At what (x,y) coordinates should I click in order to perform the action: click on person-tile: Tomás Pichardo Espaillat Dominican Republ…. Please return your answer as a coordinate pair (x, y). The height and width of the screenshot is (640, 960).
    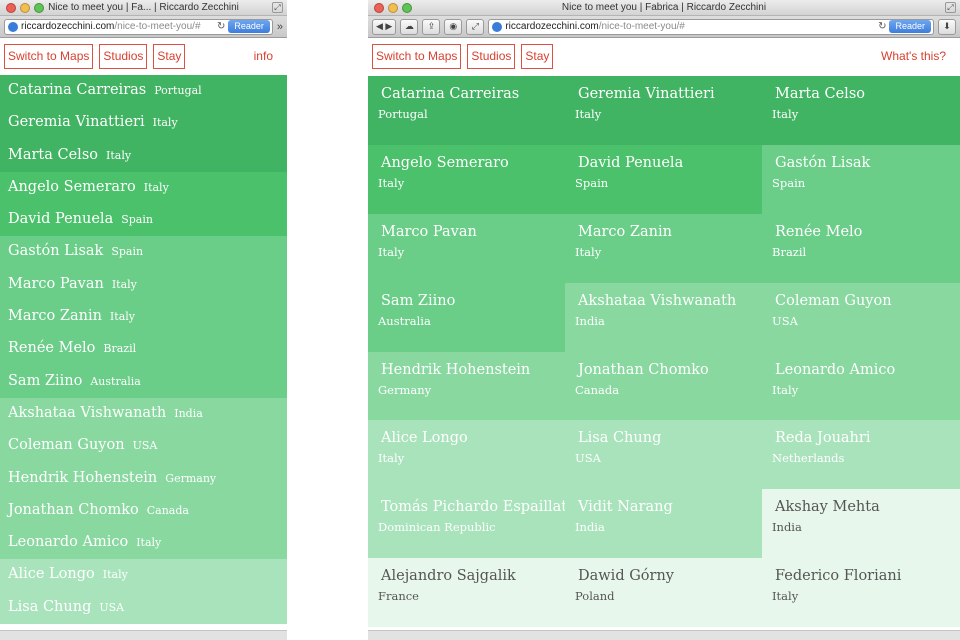
    Looking at the image, I should click on (466, 524).